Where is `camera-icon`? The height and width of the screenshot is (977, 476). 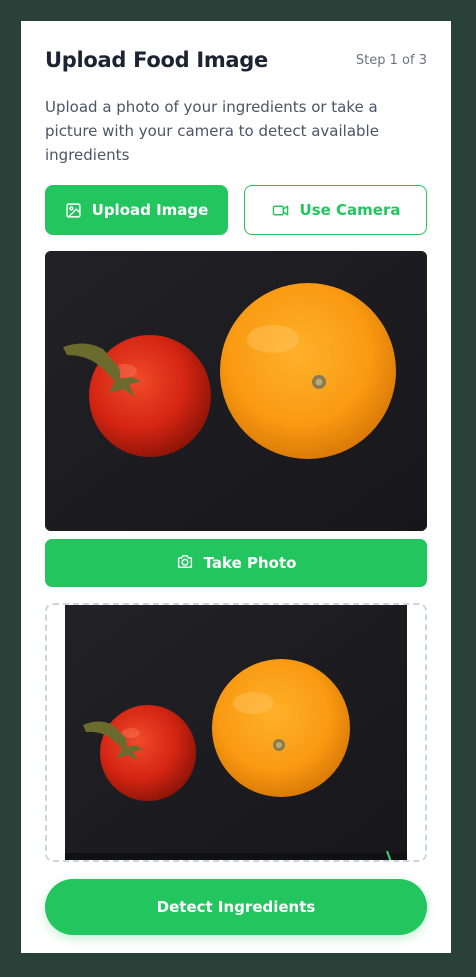 camera-icon is located at coordinates (185, 563).